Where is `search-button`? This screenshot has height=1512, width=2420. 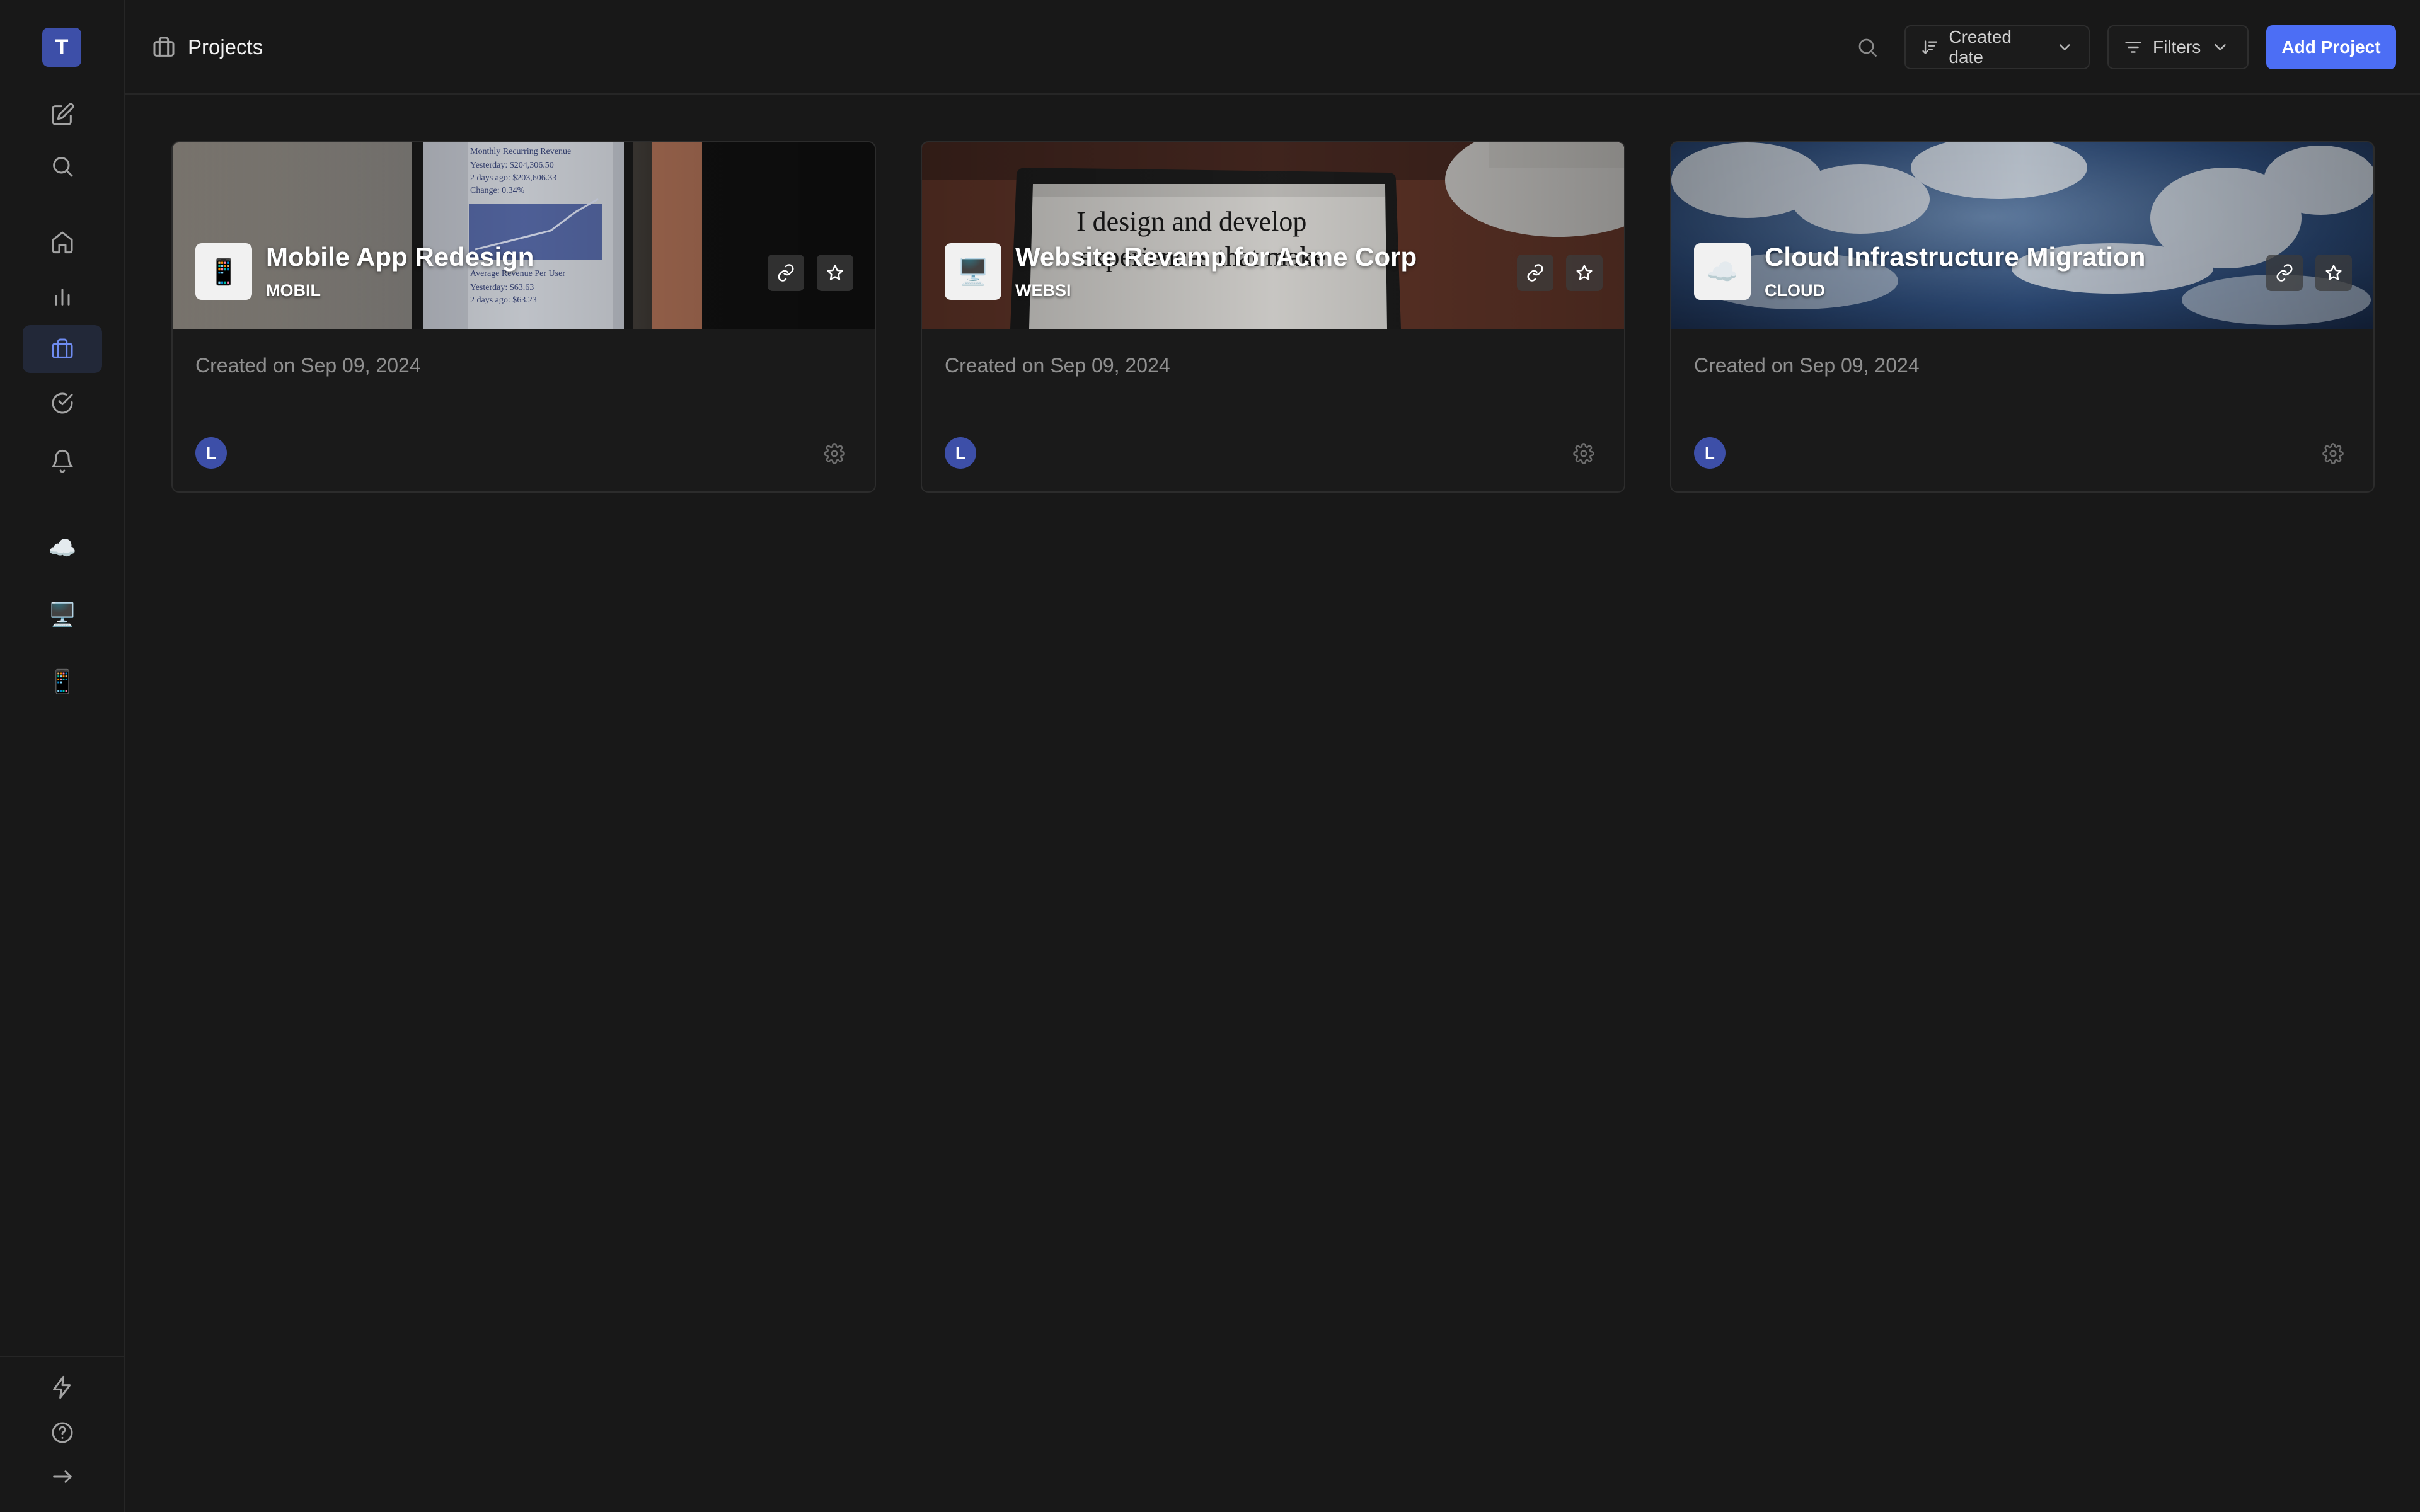 search-button is located at coordinates (63, 166).